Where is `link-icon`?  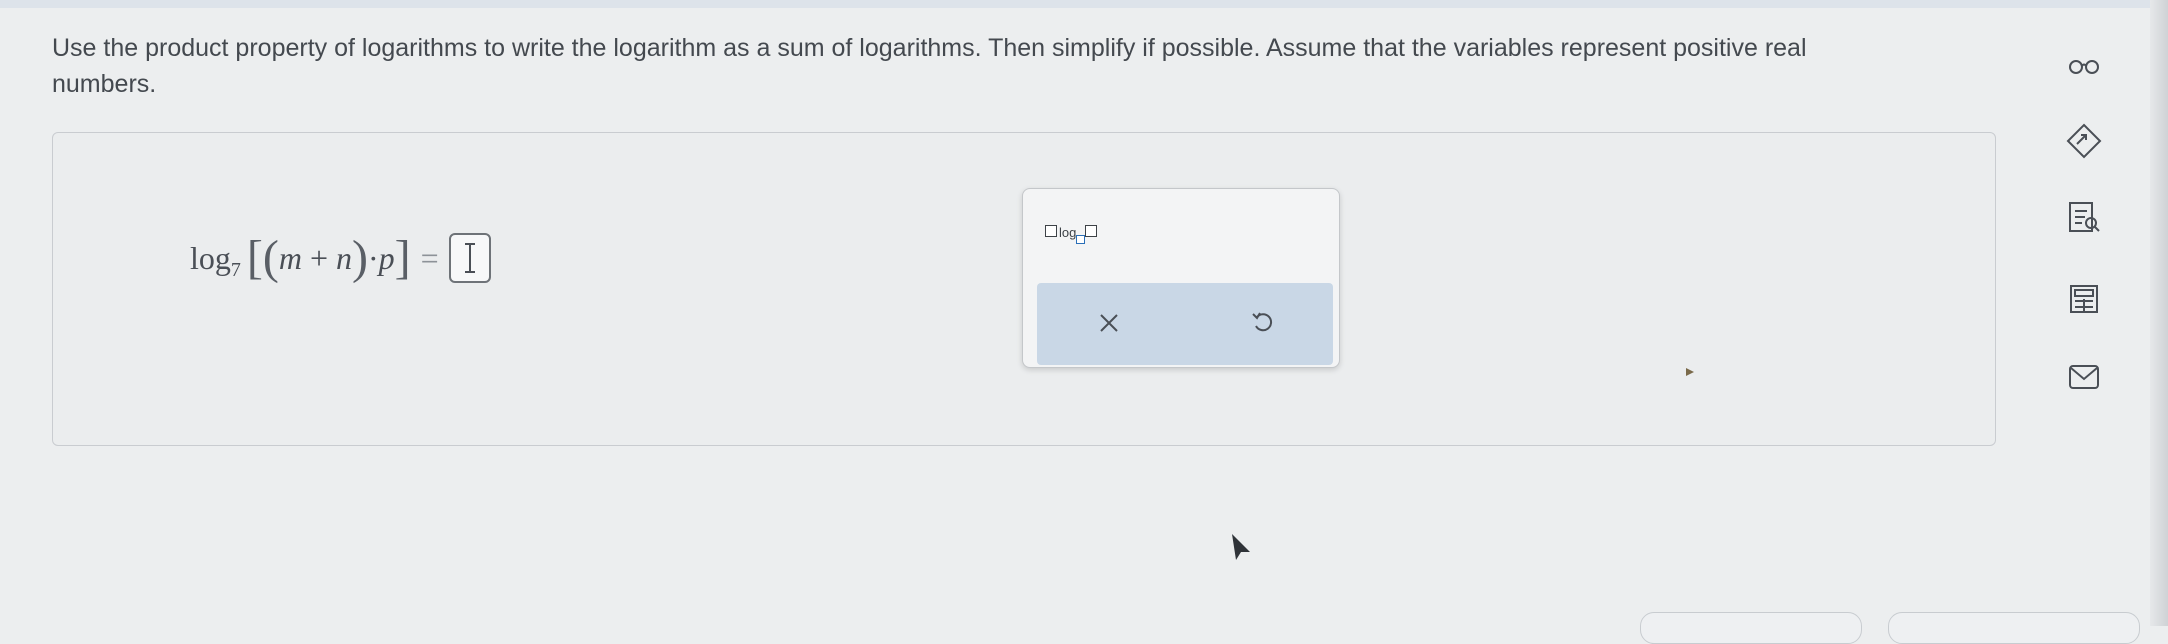
link-icon is located at coordinates (2084, 141).